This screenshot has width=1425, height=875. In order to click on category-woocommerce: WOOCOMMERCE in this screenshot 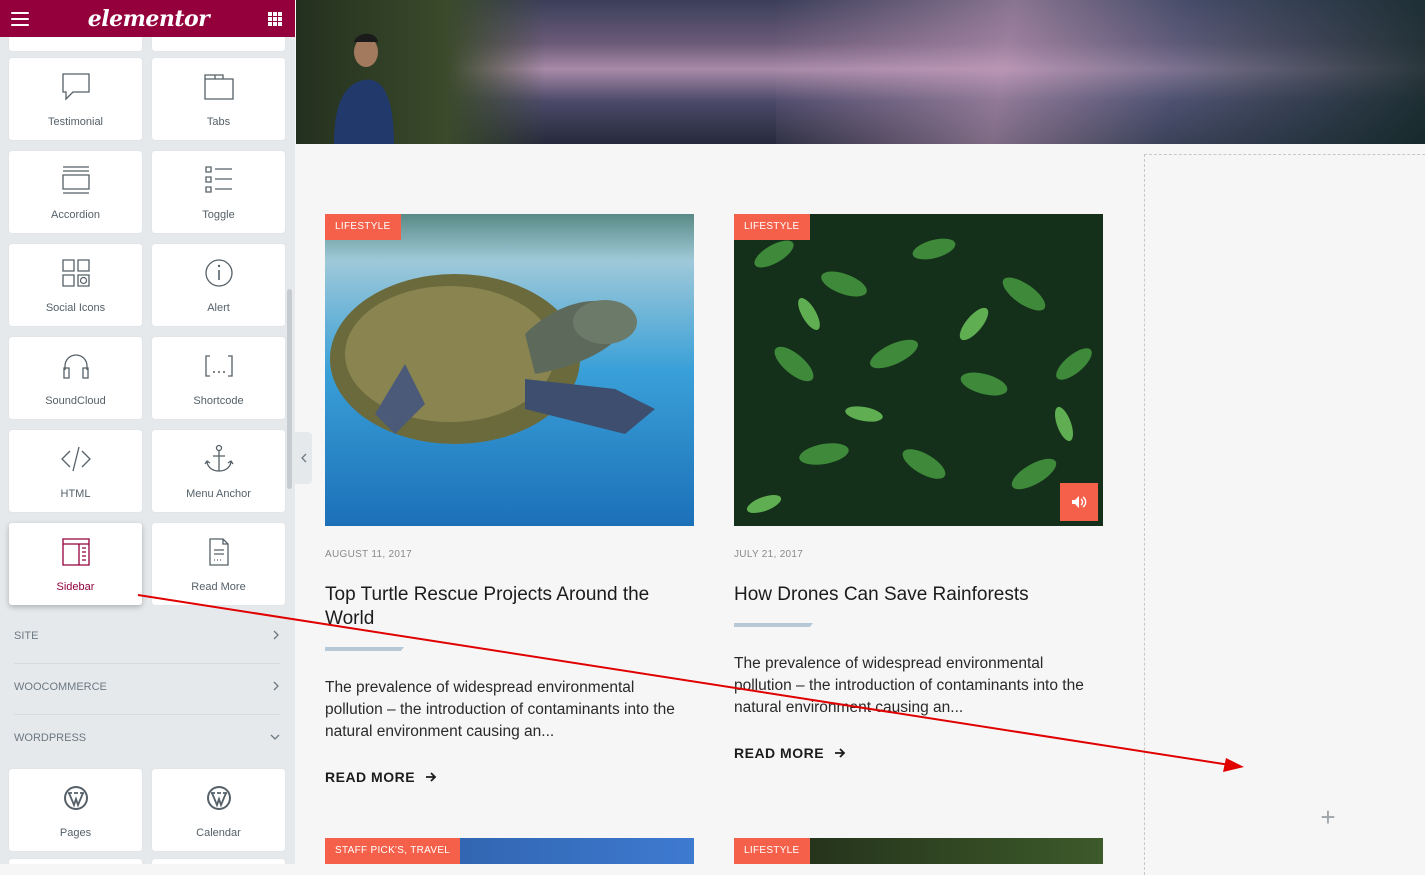, I will do `click(147, 687)`.